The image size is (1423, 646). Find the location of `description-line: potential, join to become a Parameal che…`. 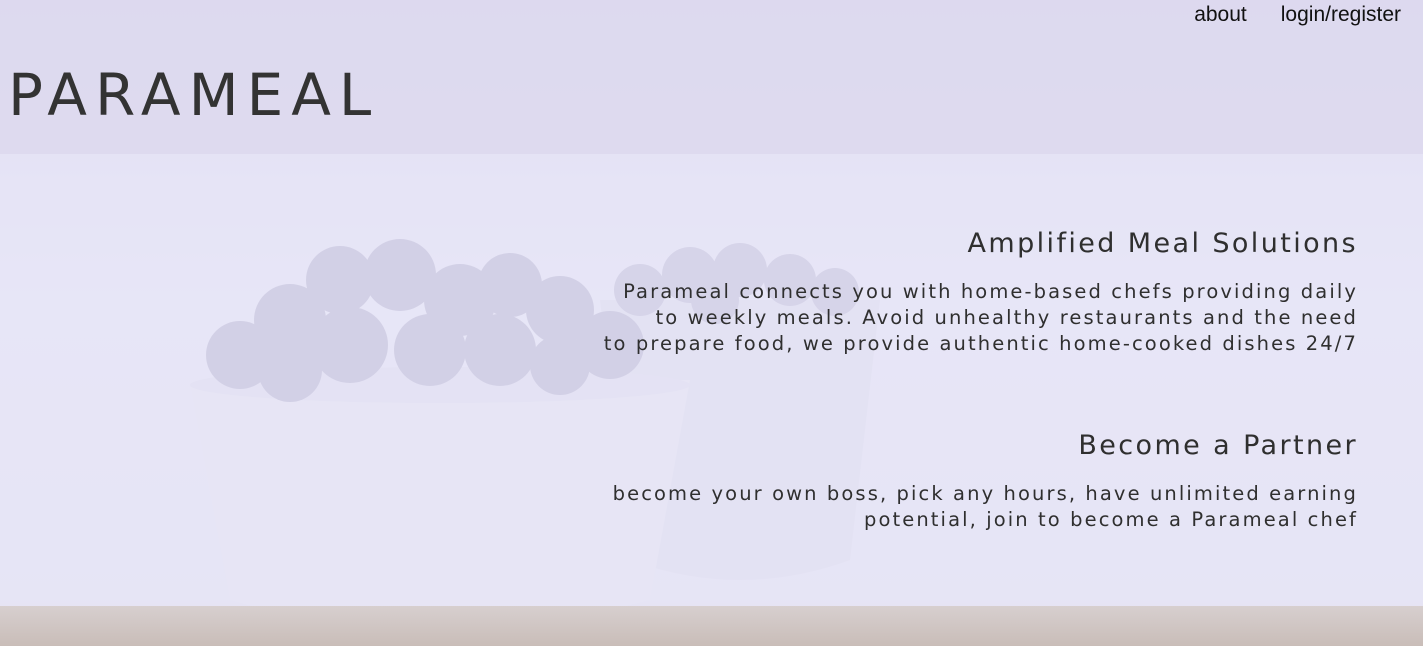

description-line: potential, join to become a Parameal che… is located at coordinates (1111, 519).